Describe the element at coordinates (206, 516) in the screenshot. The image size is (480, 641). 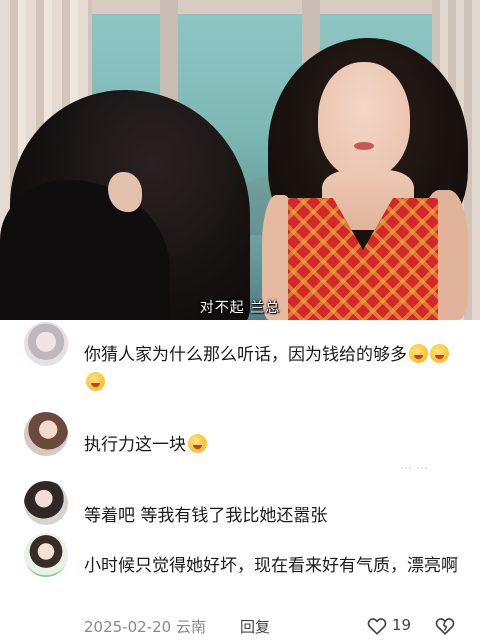
I see `comment-body: 等着吧 等我有钱了我比她还嚣张` at that location.